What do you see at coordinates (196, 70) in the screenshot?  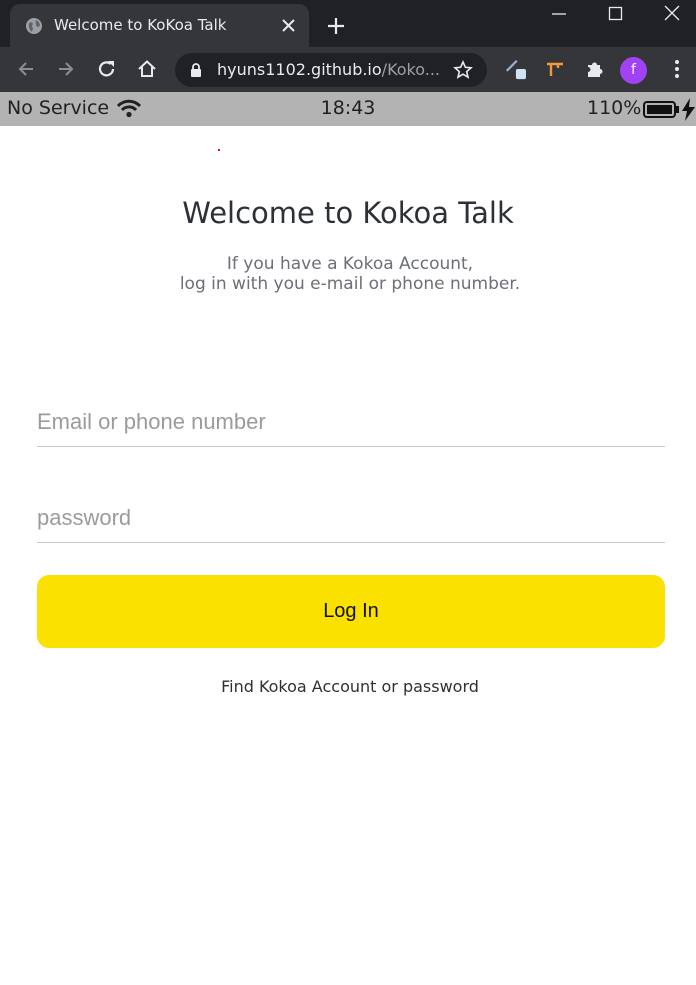 I see `lock-icon` at bounding box center [196, 70].